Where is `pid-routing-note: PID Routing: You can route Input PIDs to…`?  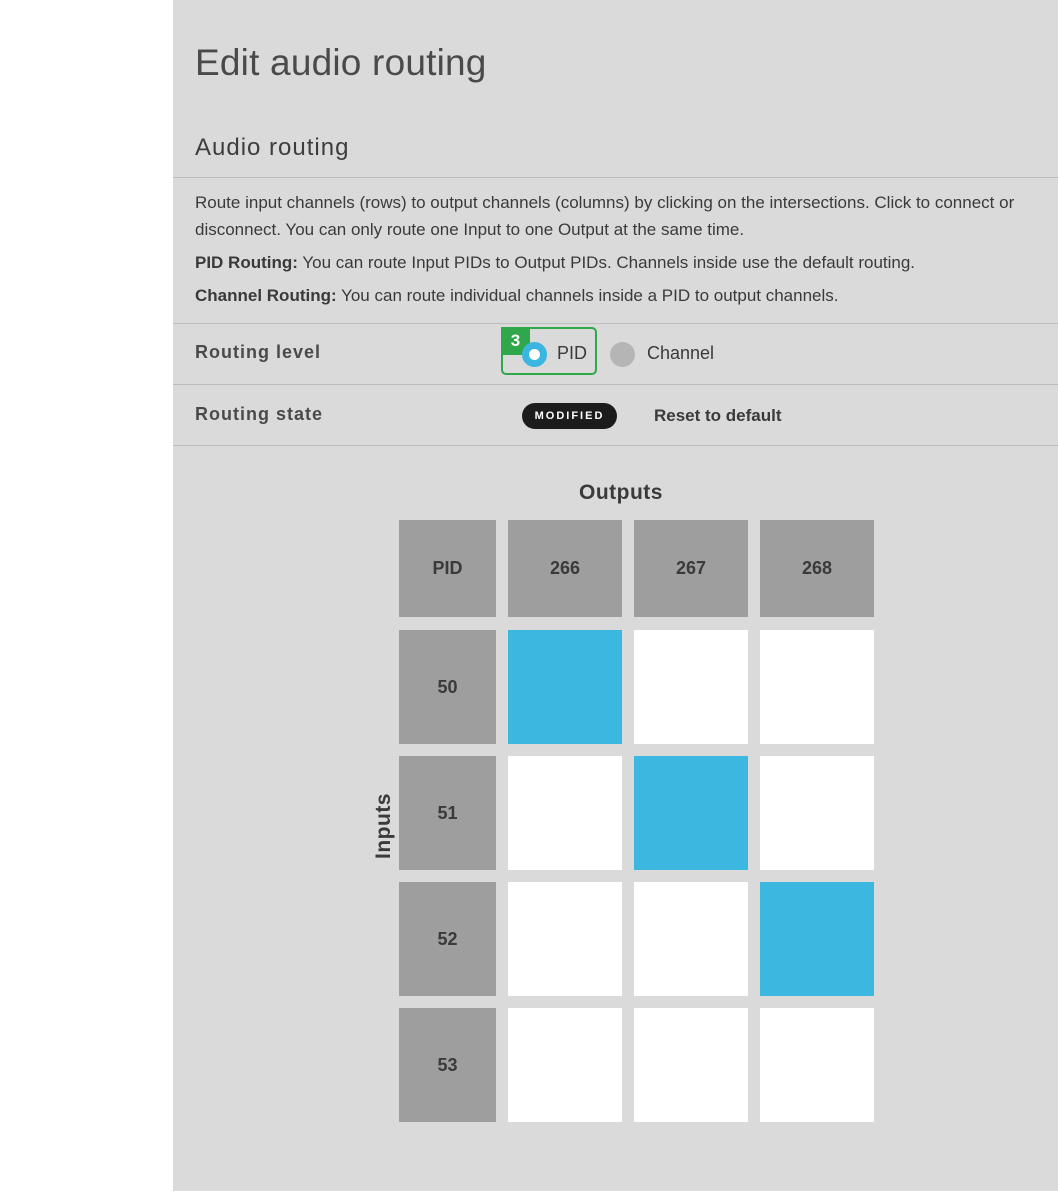
pid-routing-note: PID Routing: You can route Input PIDs to… is located at coordinates (615, 262).